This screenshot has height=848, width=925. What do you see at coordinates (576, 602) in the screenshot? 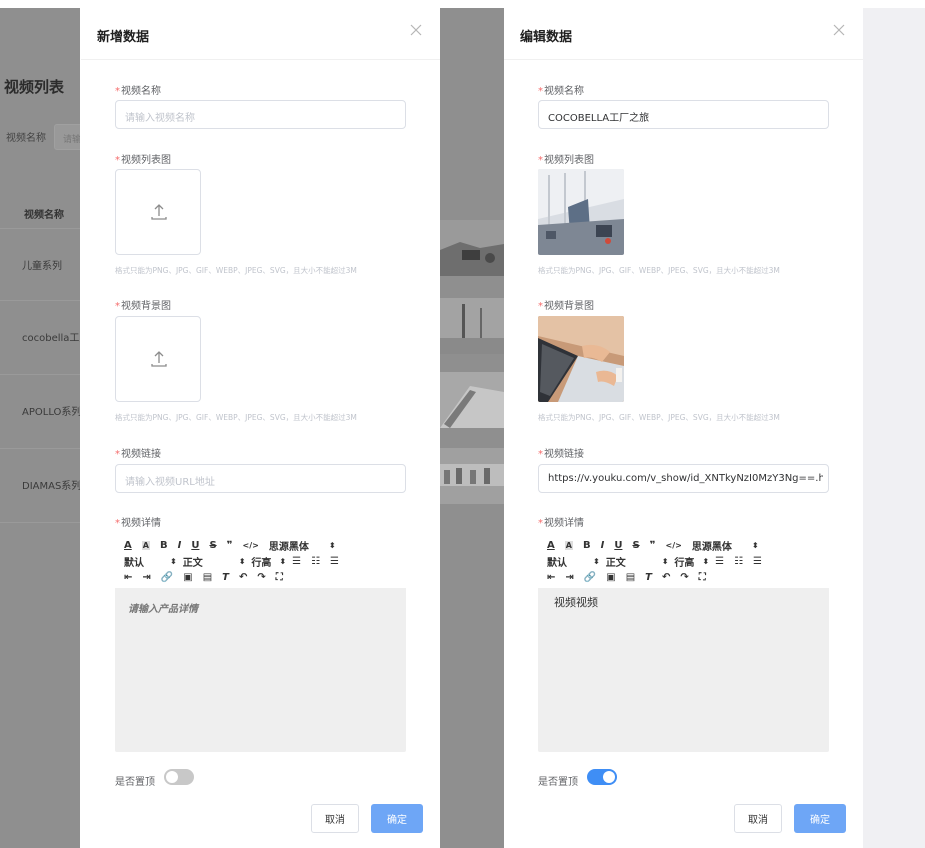
I see `editor-content: 视频视频` at bounding box center [576, 602].